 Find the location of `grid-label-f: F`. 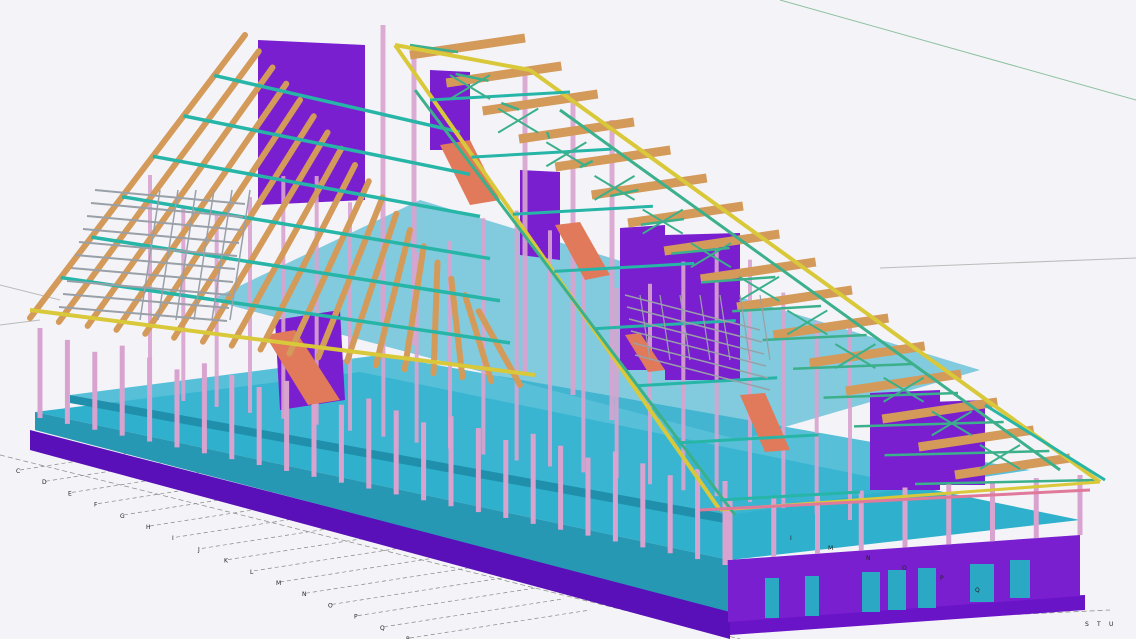

grid-label-f: F is located at coordinates (96, 505).